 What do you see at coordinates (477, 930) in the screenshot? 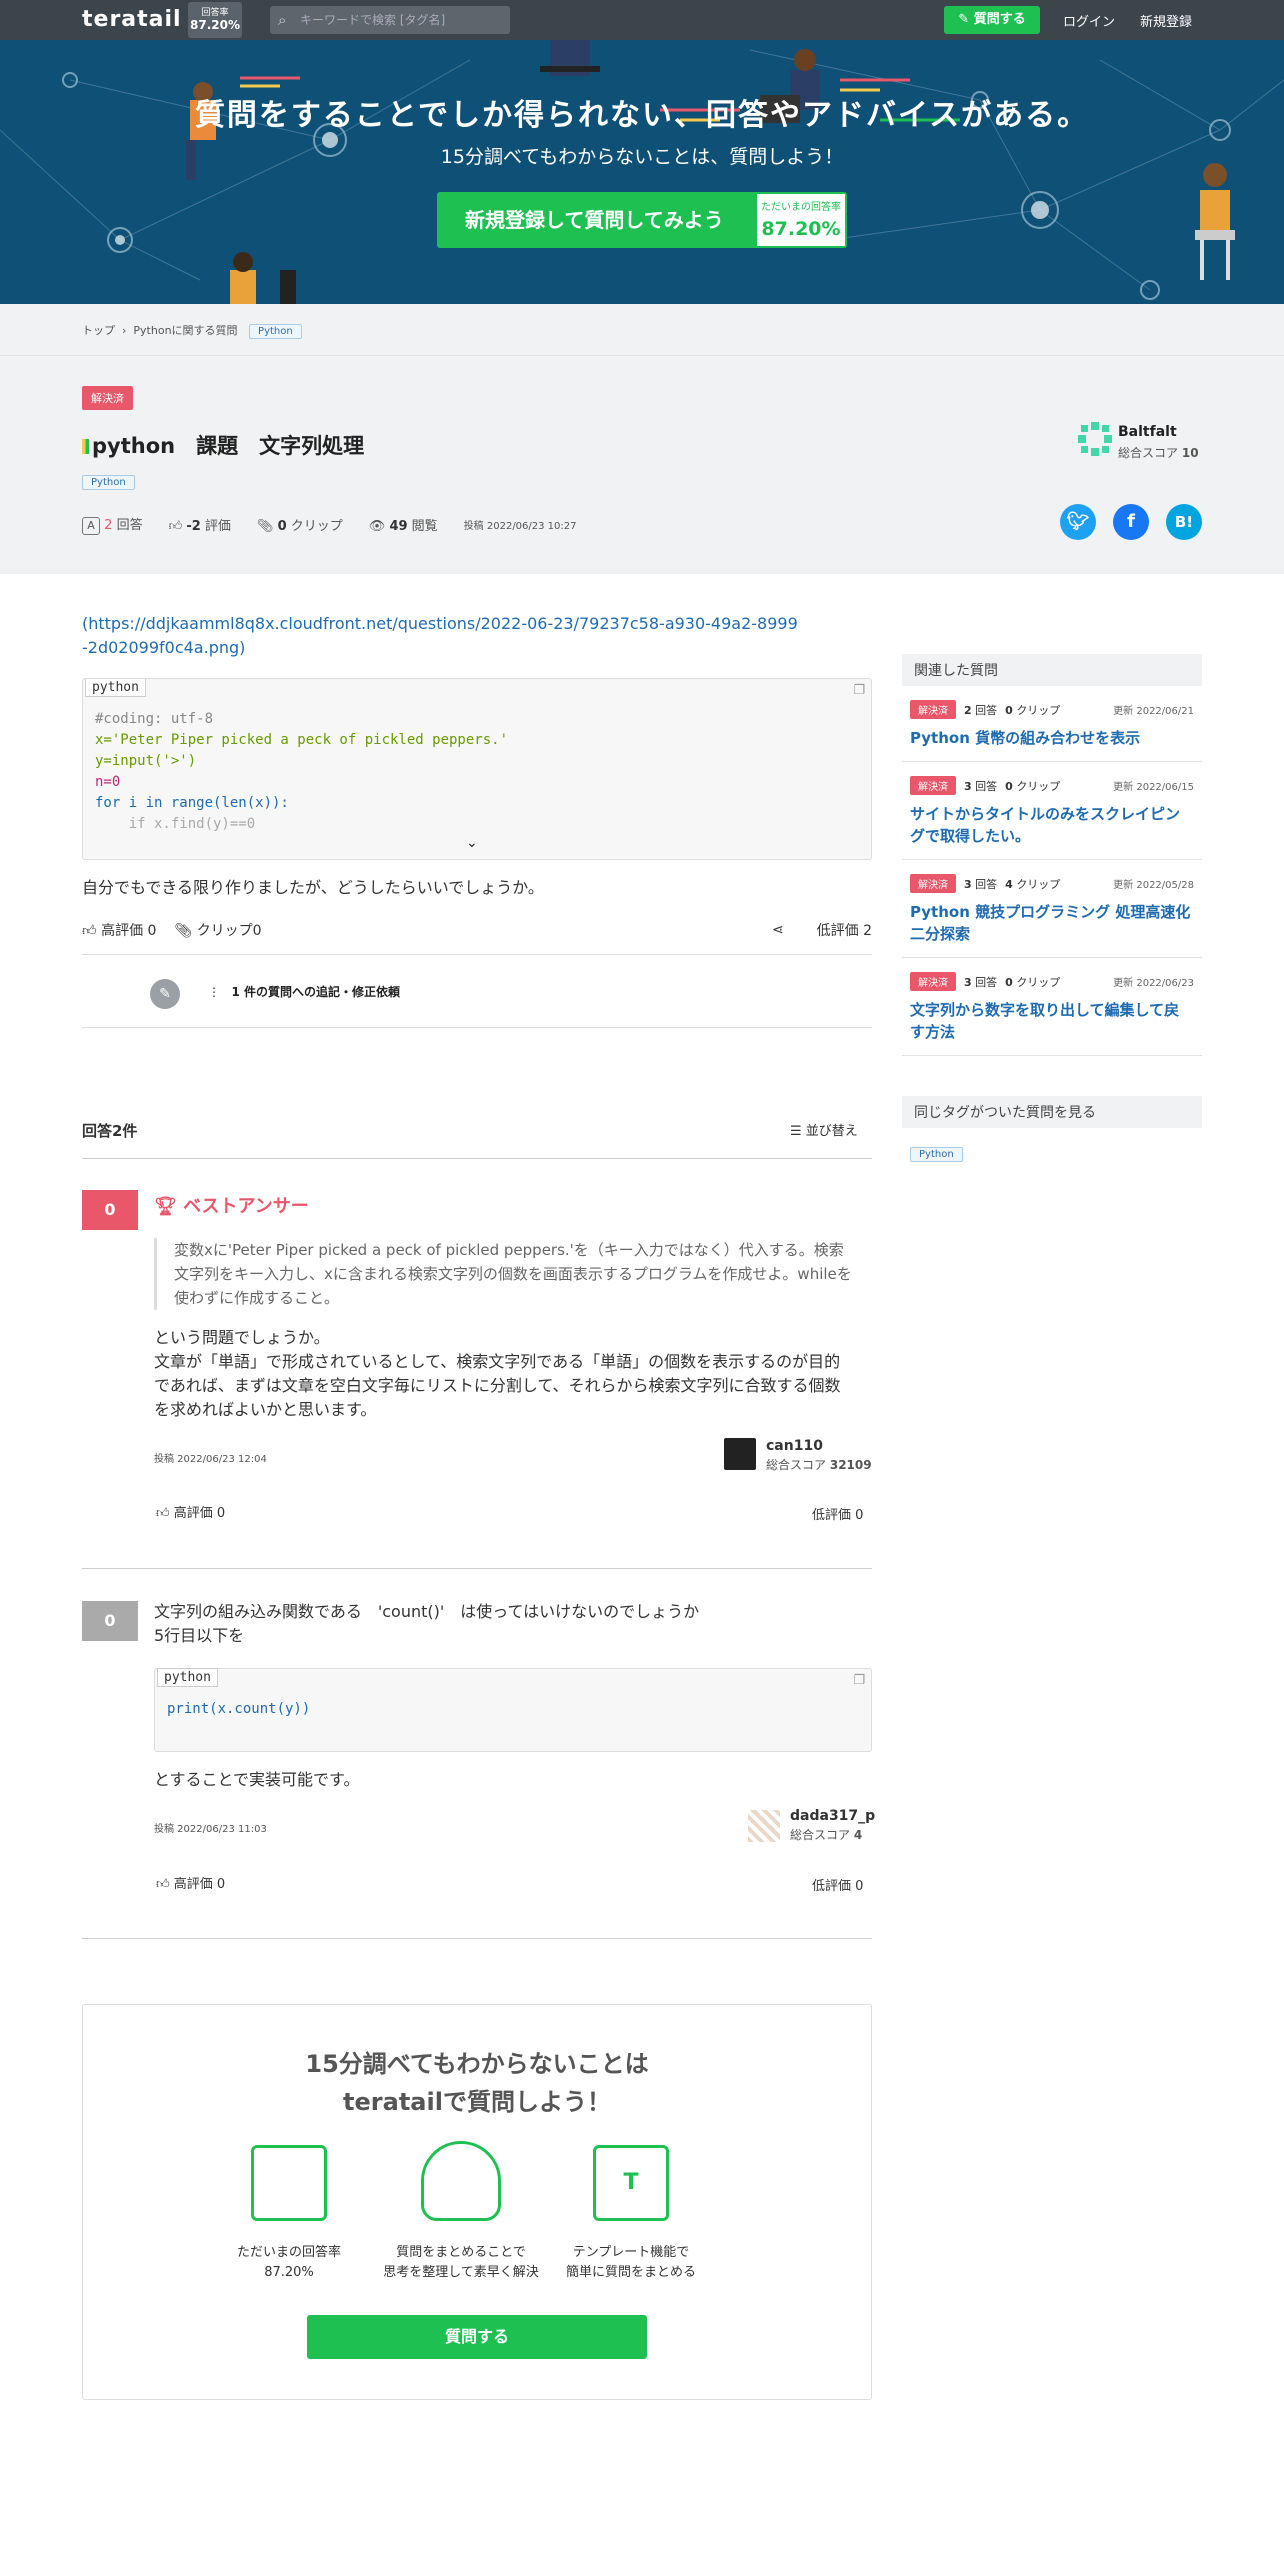
I see `question-actions: 👍︎ 高評価 0 📎︎ クリップ0 ⋖ 低評価 2` at bounding box center [477, 930].